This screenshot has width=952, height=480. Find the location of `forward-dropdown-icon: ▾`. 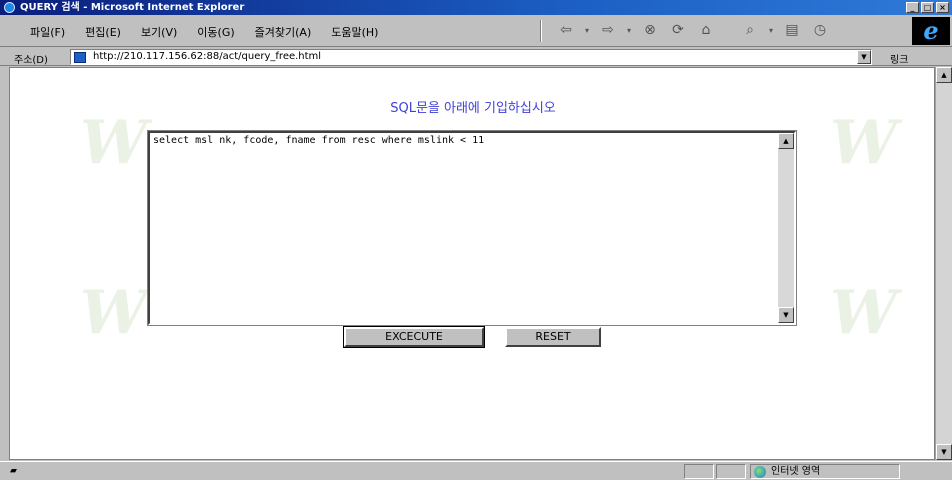

forward-dropdown-icon: ▾ is located at coordinates (629, 30).